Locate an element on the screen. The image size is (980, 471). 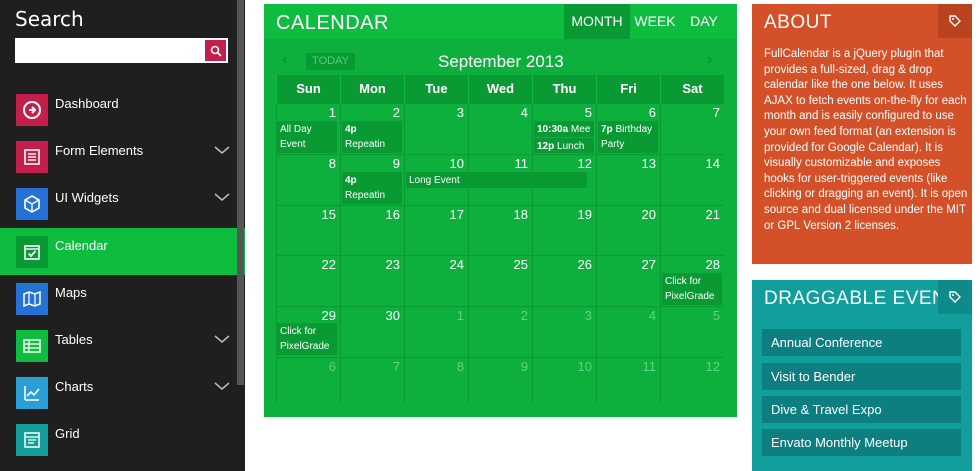
day-cell: 10 is located at coordinates (564, 380).